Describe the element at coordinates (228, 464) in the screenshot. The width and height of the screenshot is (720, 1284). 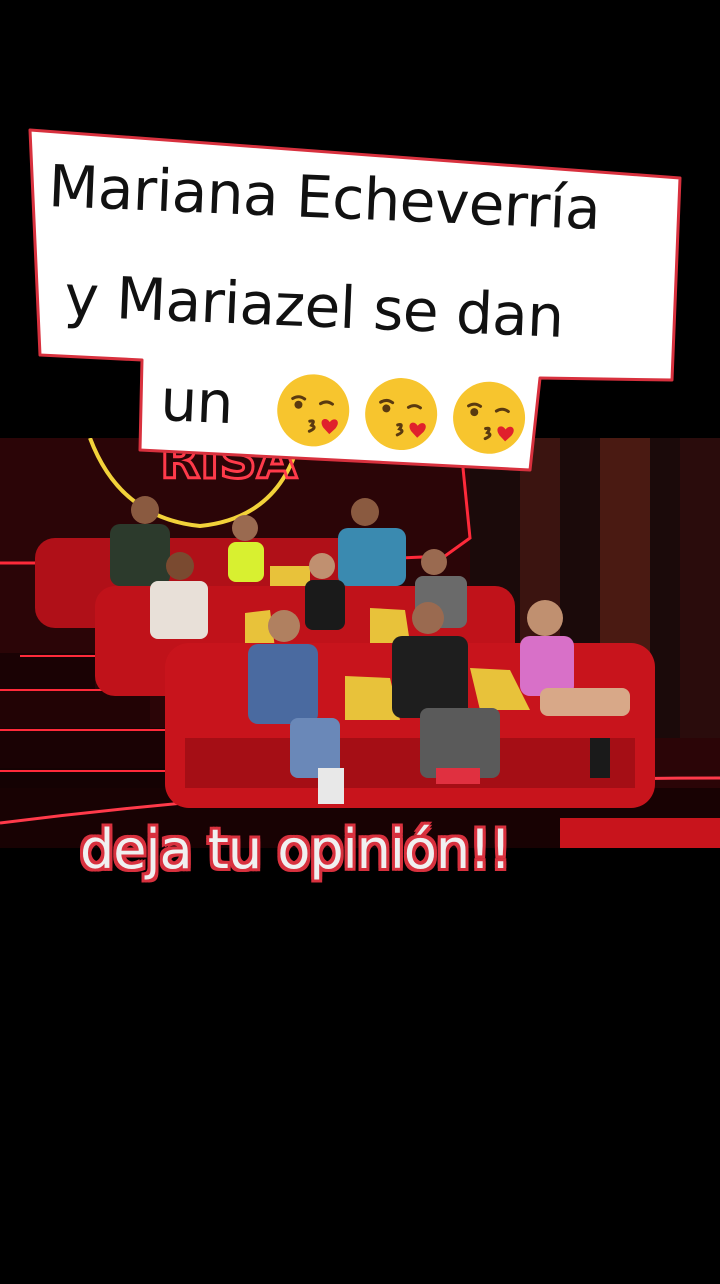
I see `neon-sign-text: RISA` at that location.